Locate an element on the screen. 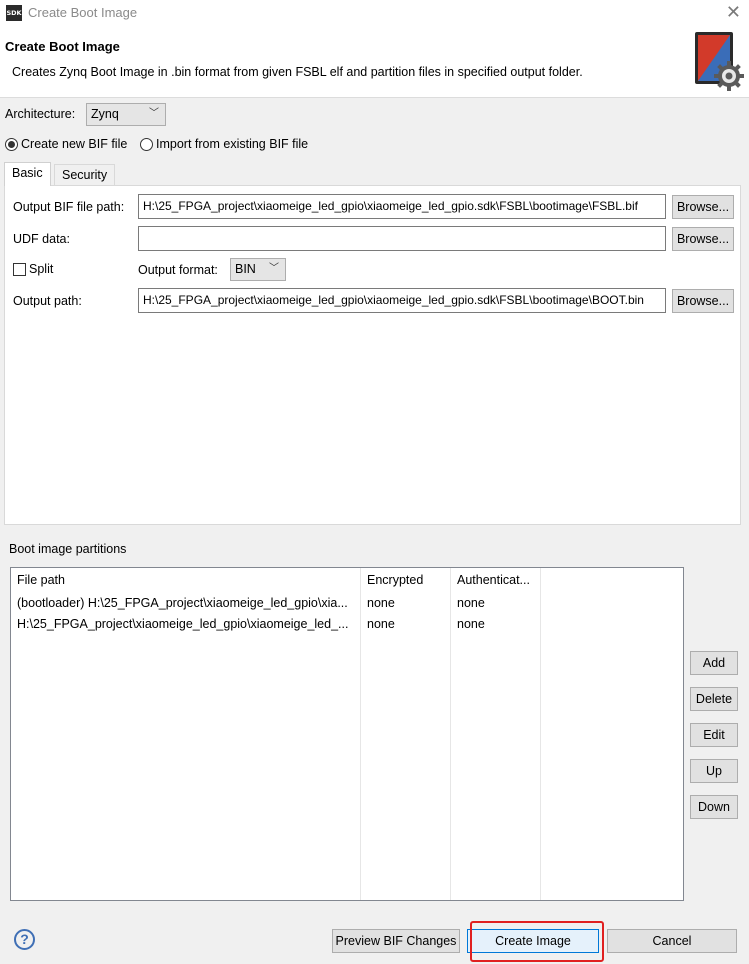  boot-image-partitions-label: Boot image partitions is located at coordinates (68, 549).